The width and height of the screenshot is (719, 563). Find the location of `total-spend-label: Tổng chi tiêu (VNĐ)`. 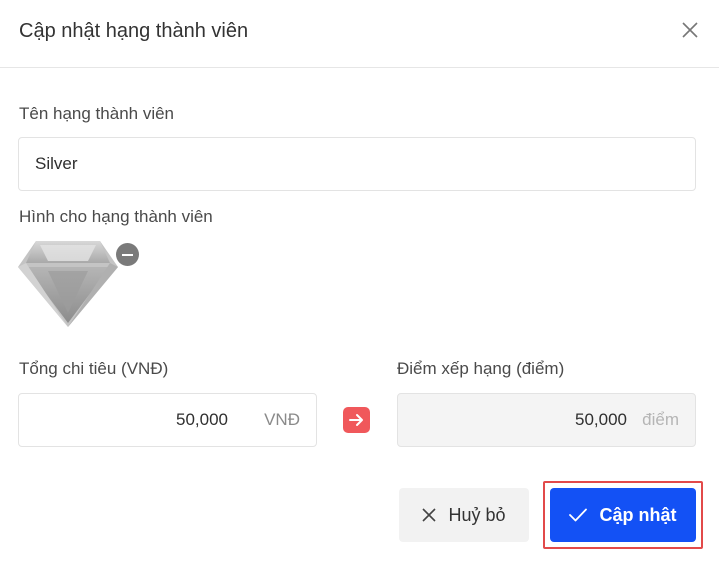

total-spend-label: Tổng chi tiêu (VNĐ) is located at coordinates (94, 368).